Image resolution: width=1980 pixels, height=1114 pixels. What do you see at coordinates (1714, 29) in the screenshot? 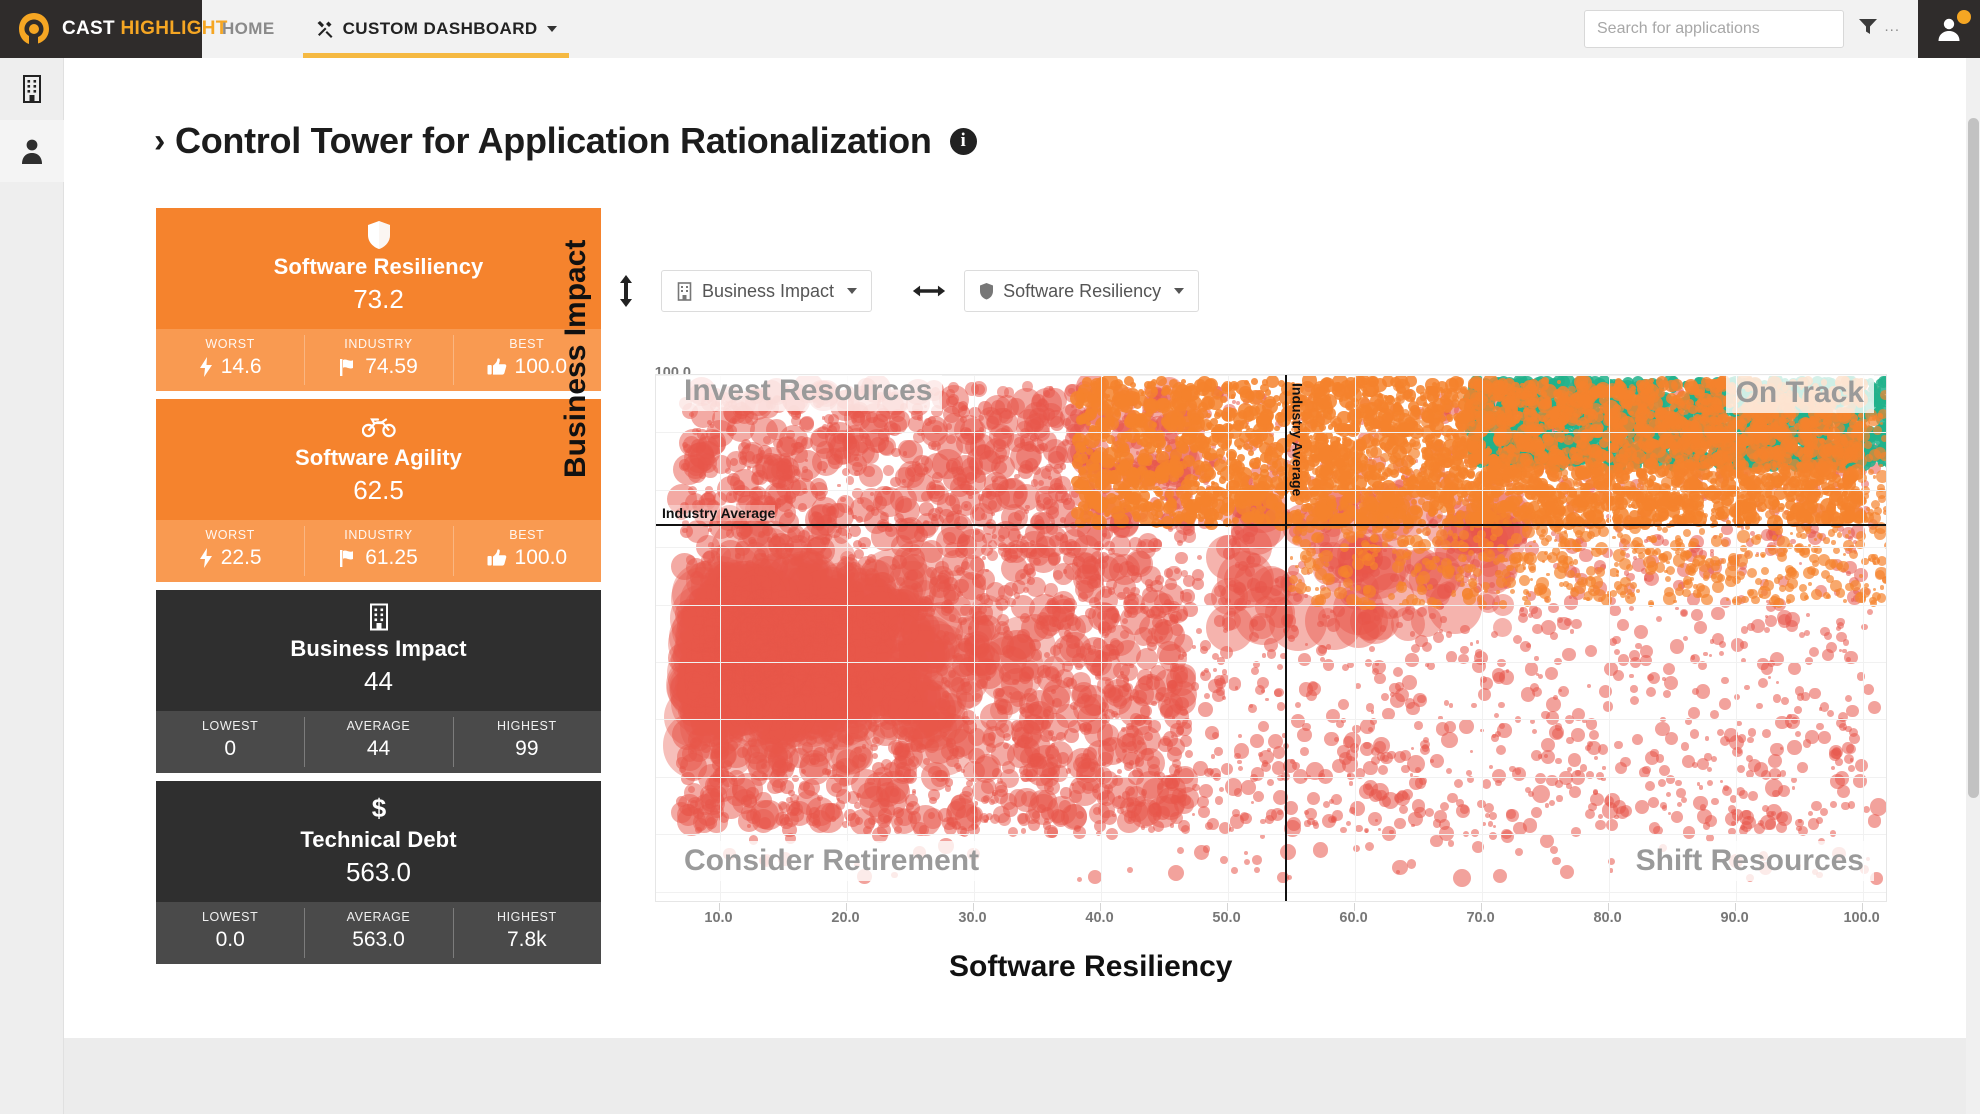
I see `search-input` at bounding box center [1714, 29].